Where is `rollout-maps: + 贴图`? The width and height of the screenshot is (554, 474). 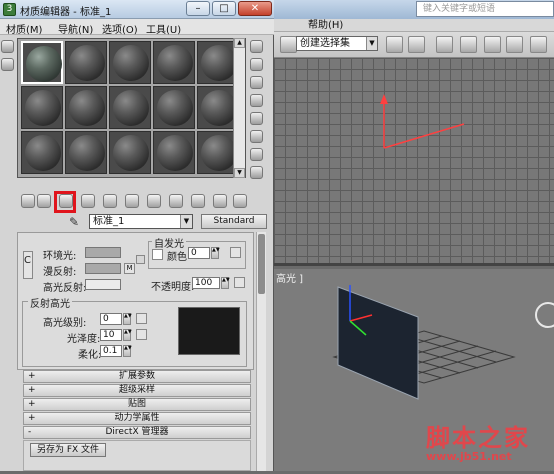
rollout-maps: + 贴图 is located at coordinates (137, 404).